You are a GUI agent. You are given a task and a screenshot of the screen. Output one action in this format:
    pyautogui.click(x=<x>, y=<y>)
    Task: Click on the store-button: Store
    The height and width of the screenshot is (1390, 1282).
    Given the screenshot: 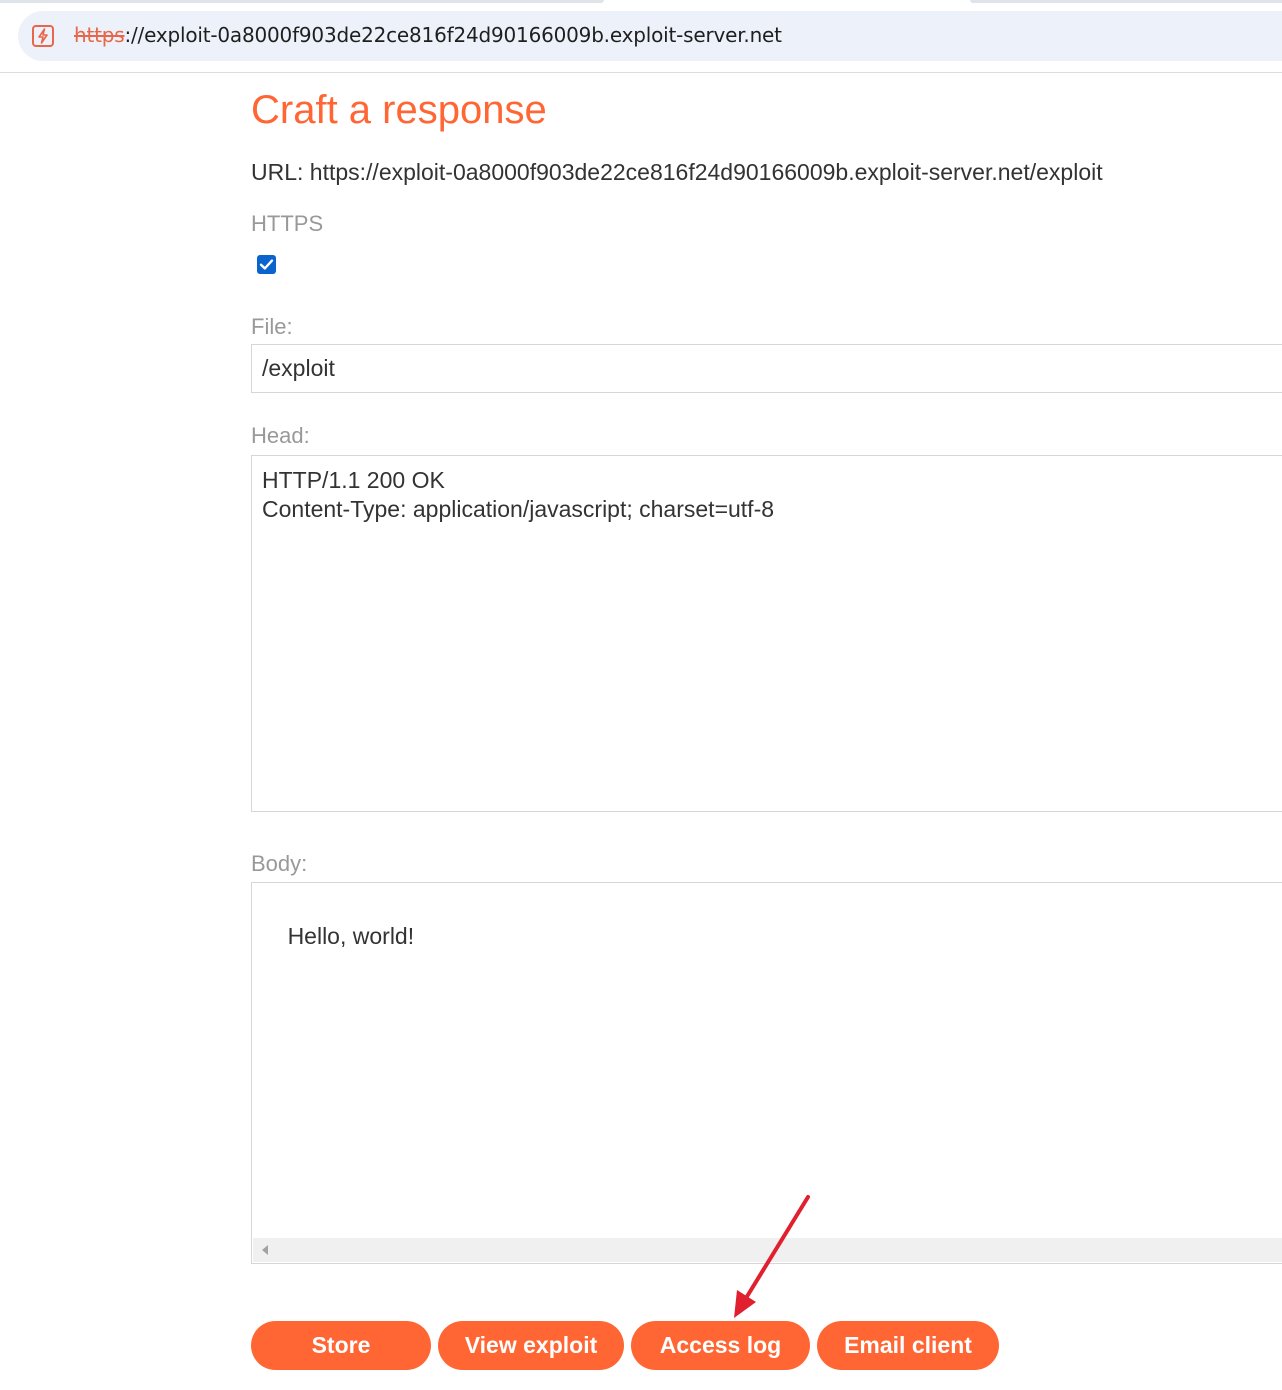 What is the action you would take?
    pyautogui.click(x=341, y=1345)
    